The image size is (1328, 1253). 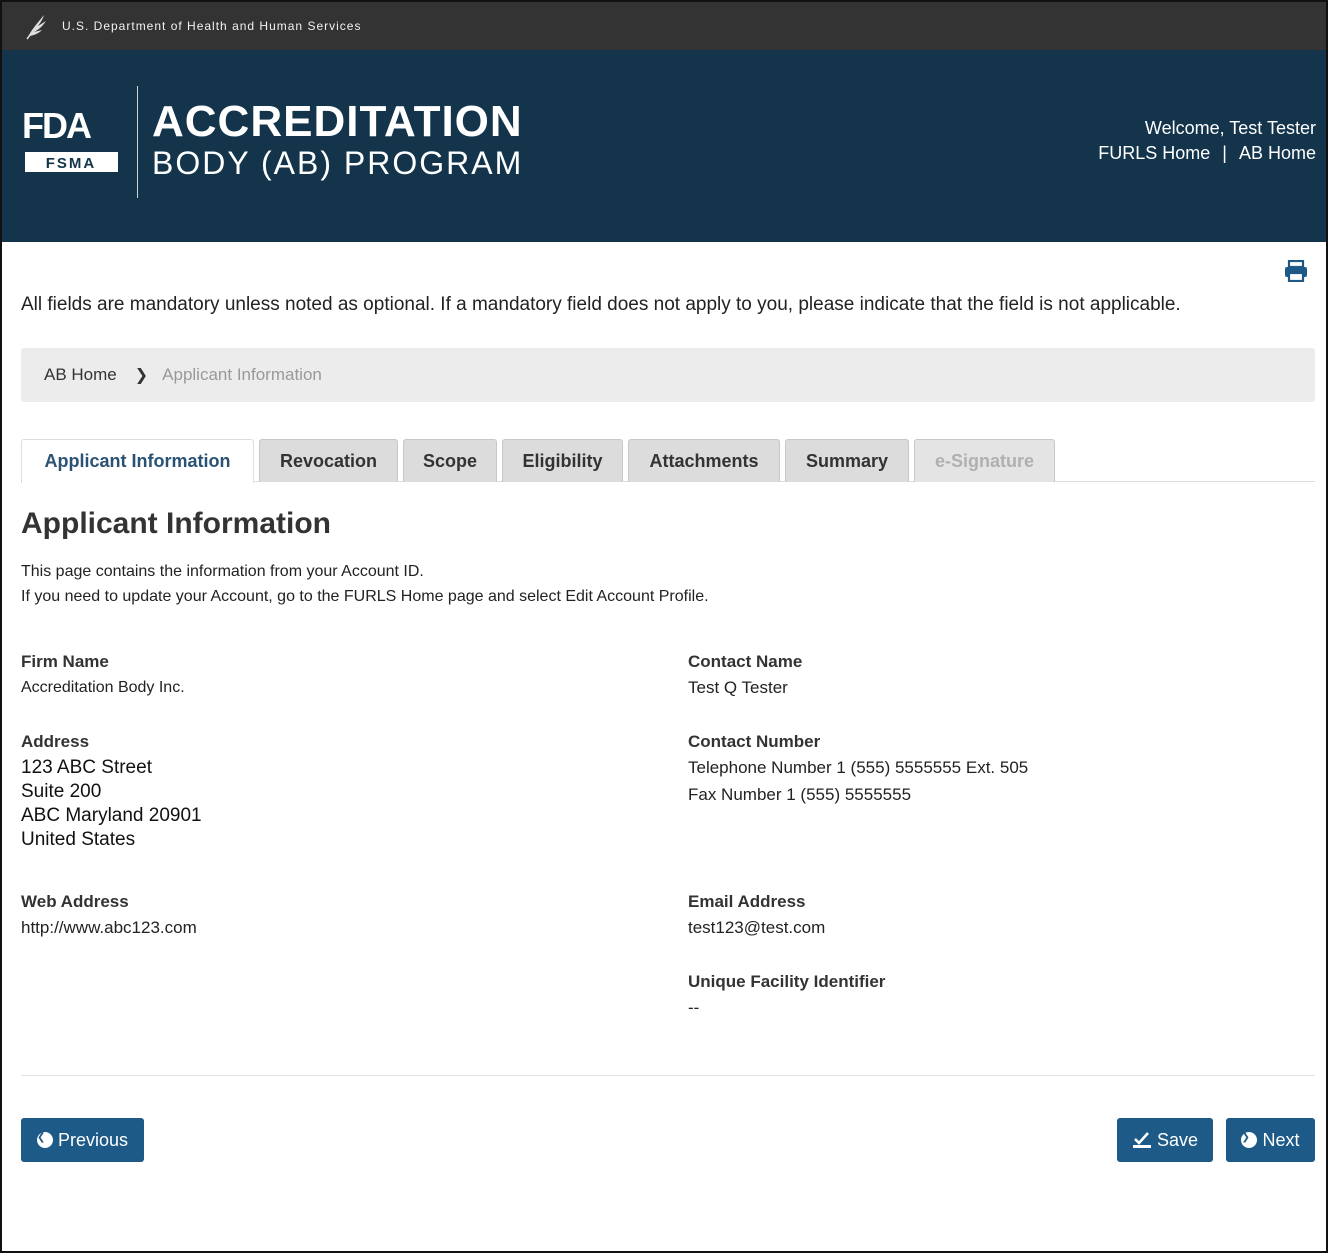 What do you see at coordinates (1249, 1140) in the screenshot?
I see `circle-chevron-right-icon: ❯` at bounding box center [1249, 1140].